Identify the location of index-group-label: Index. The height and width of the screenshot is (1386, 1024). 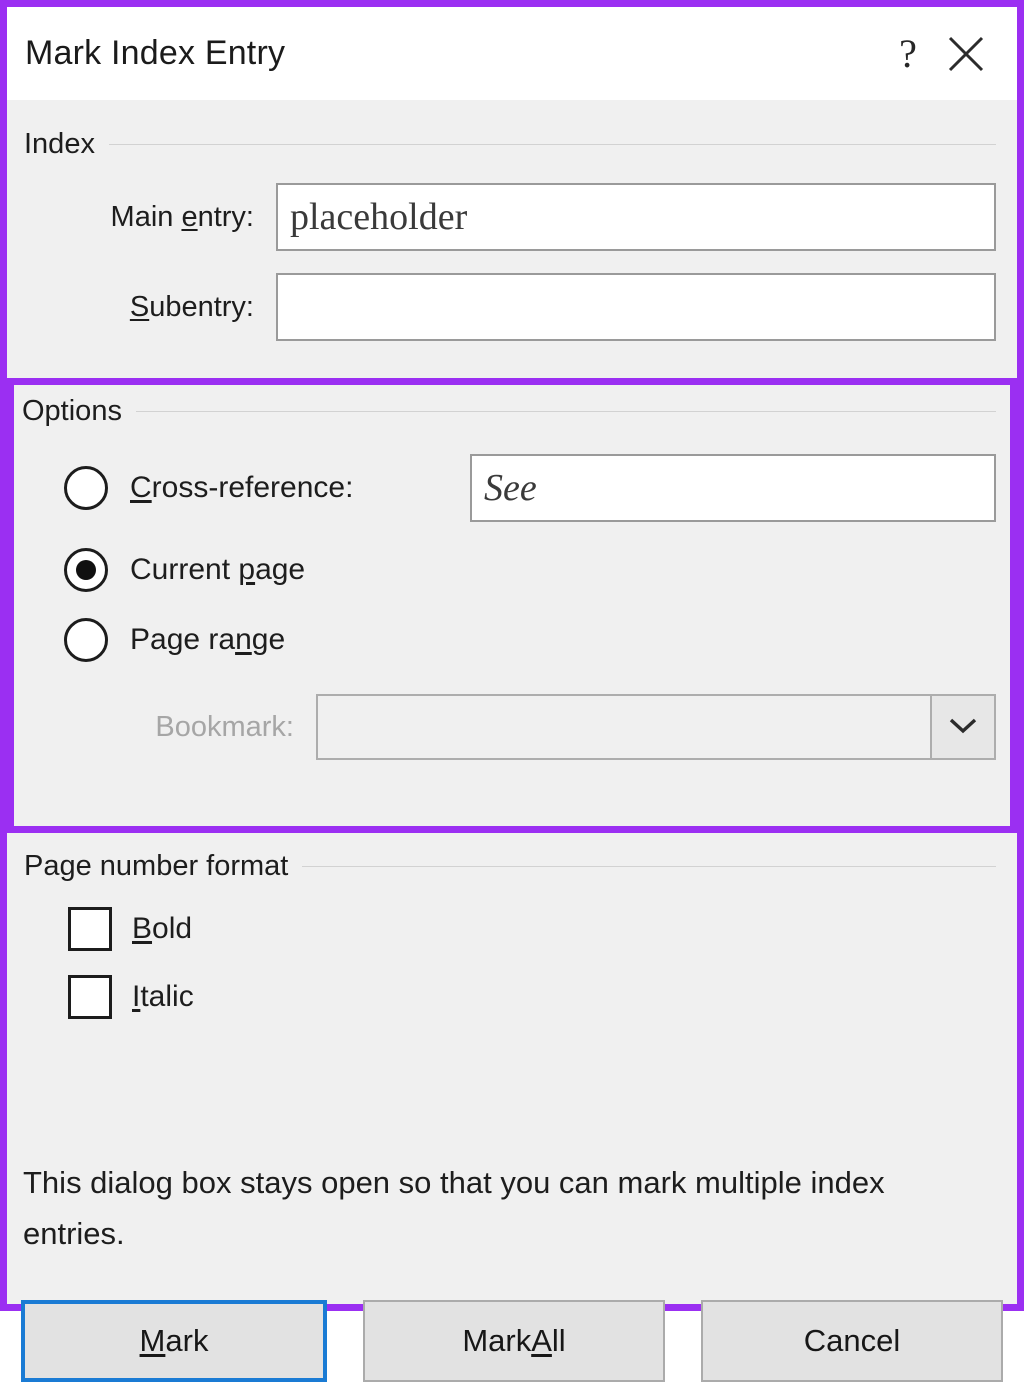
(59, 144).